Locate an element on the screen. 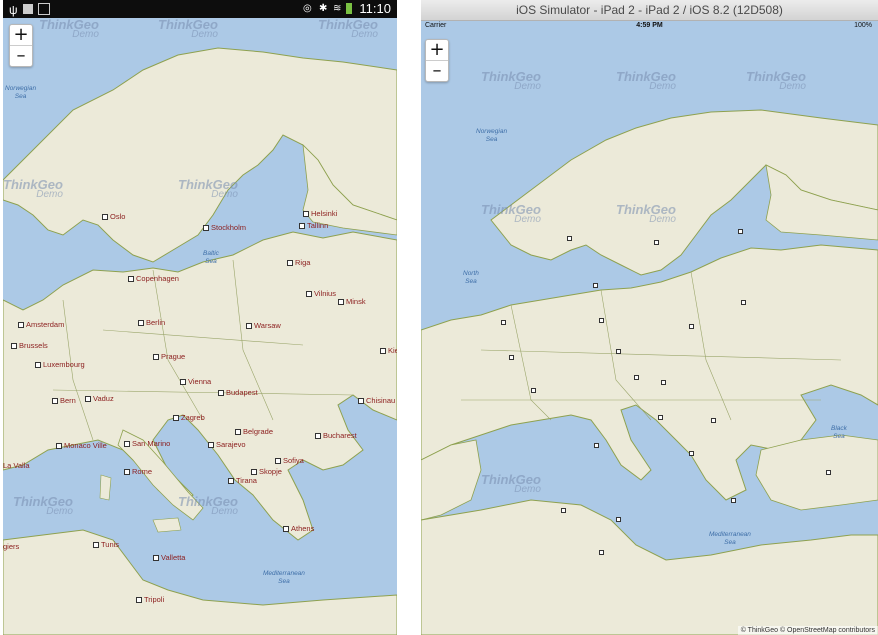 The image size is (878, 635). city-label-zagreb: Zagreb is located at coordinates (189, 417).